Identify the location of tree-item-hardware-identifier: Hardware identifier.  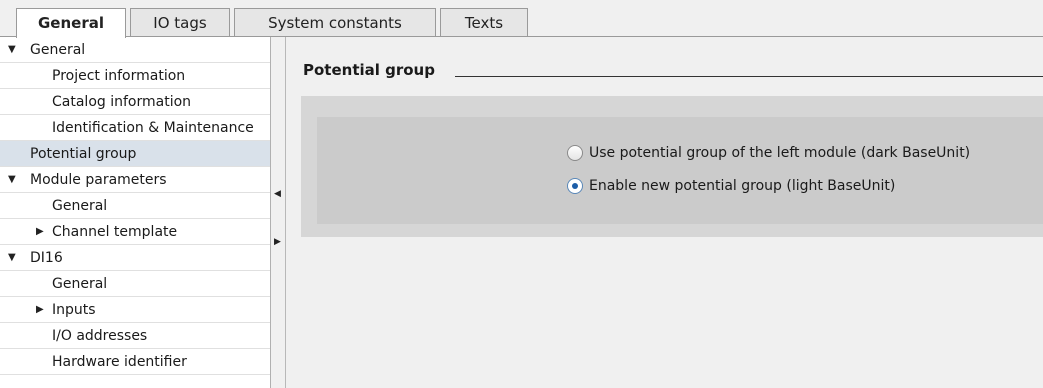
(135, 362).